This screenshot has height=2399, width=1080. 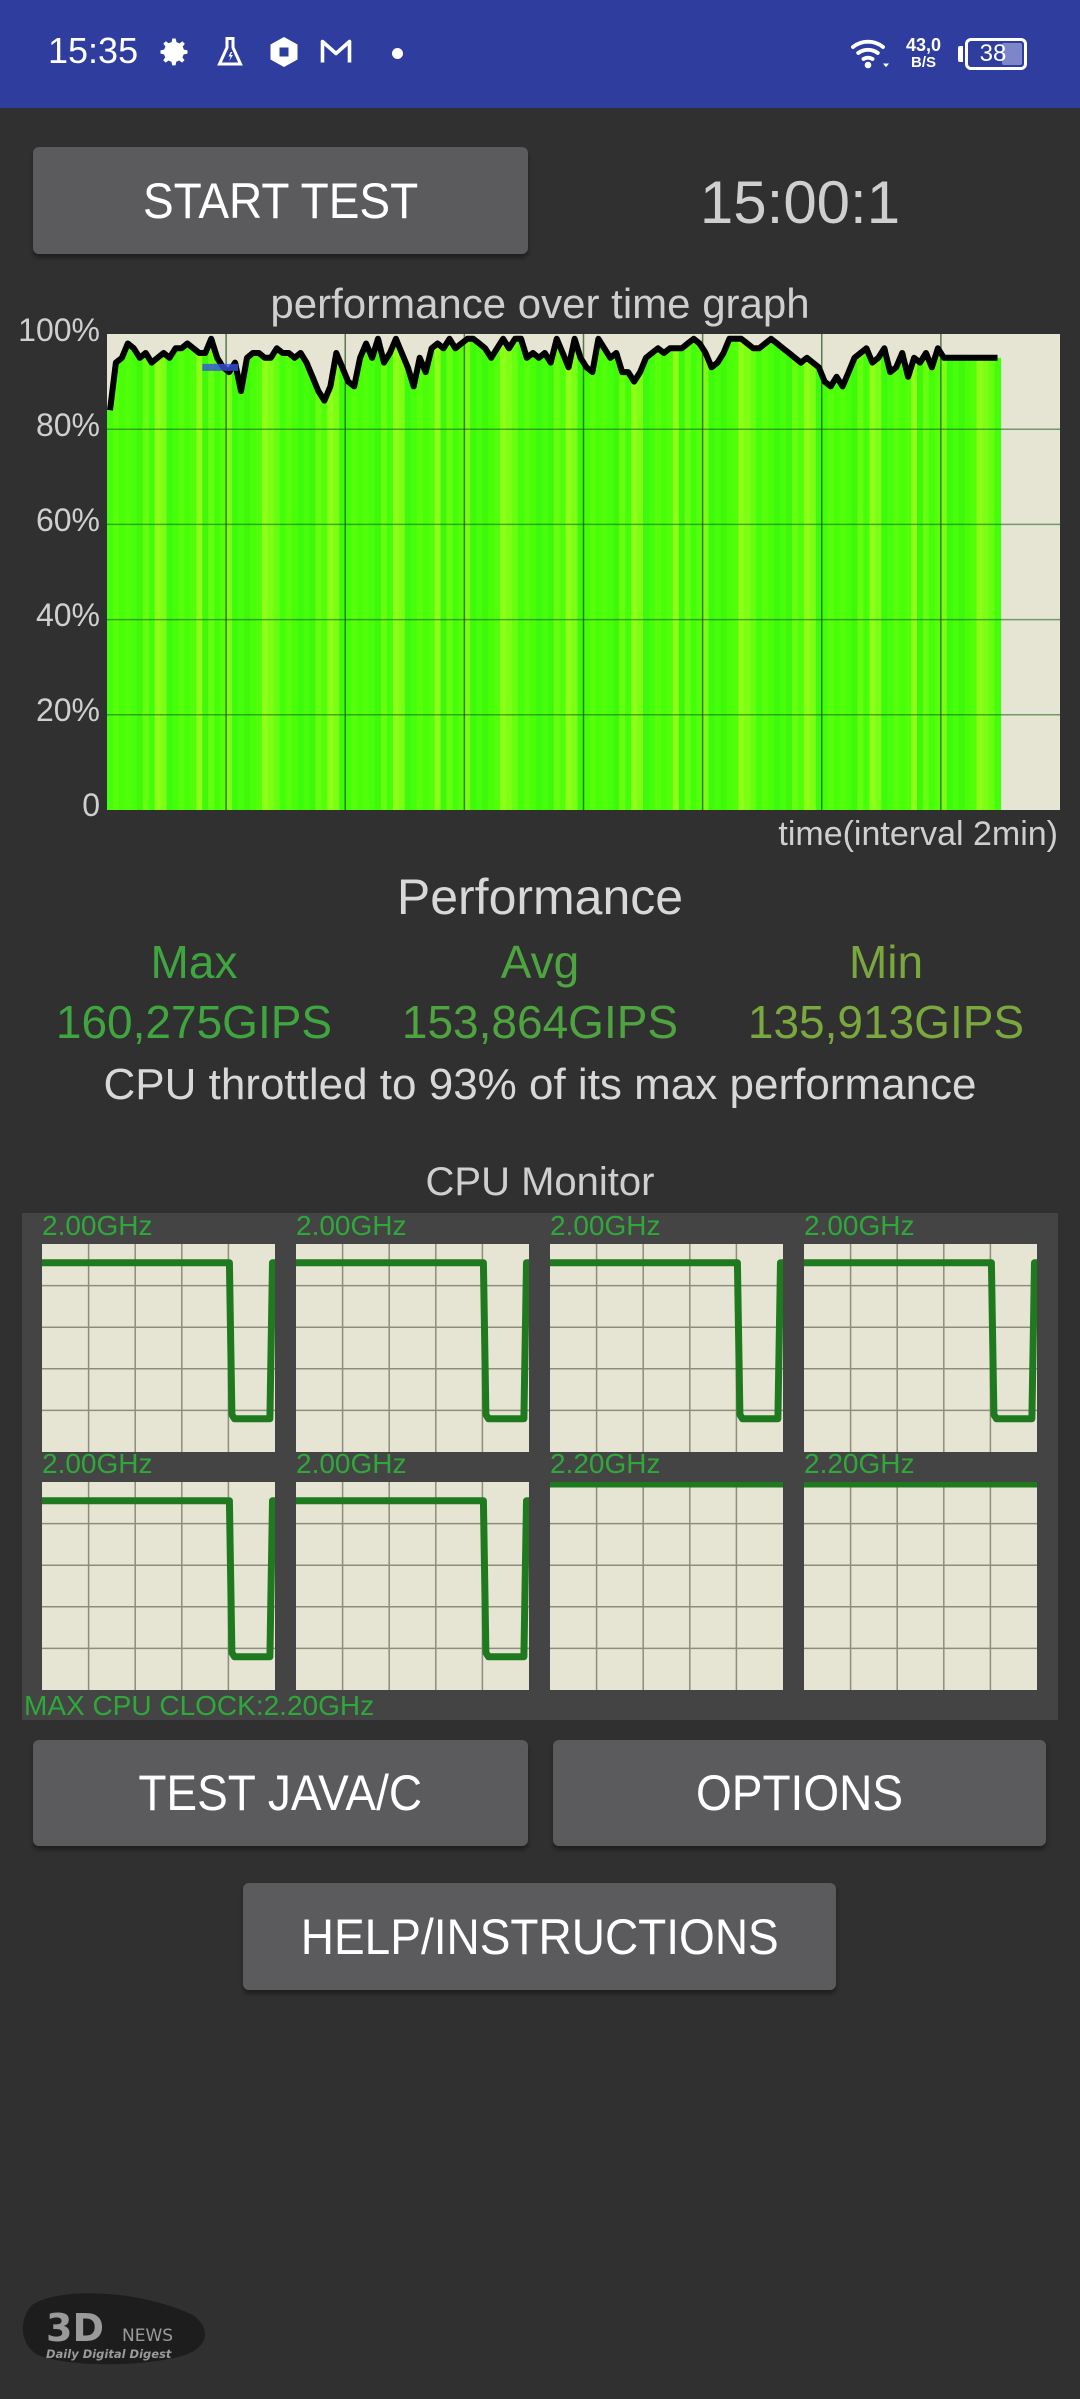 I want to click on 3dnews-watermark-logo: 3D NEWS Daily Digital Digest, so click(x=113, y=2329).